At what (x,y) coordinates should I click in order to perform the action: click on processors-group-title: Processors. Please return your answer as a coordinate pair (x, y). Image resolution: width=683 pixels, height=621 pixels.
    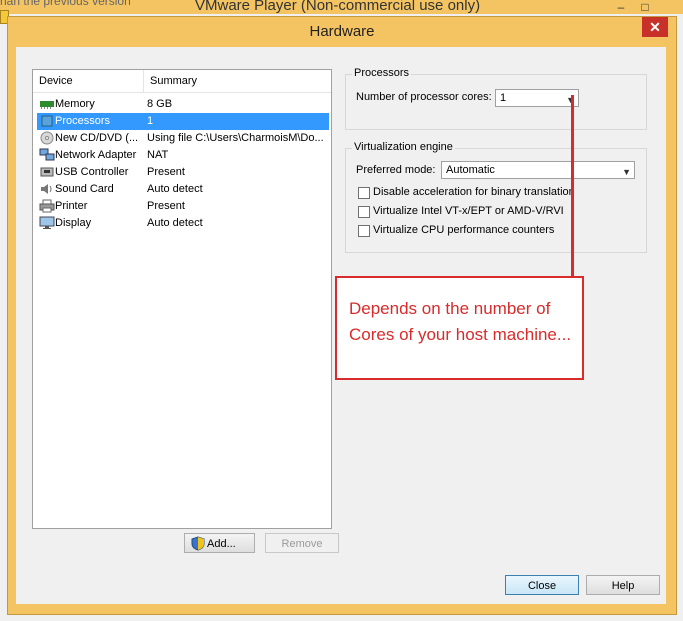
    Looking at the image, I should click on (382, 73).